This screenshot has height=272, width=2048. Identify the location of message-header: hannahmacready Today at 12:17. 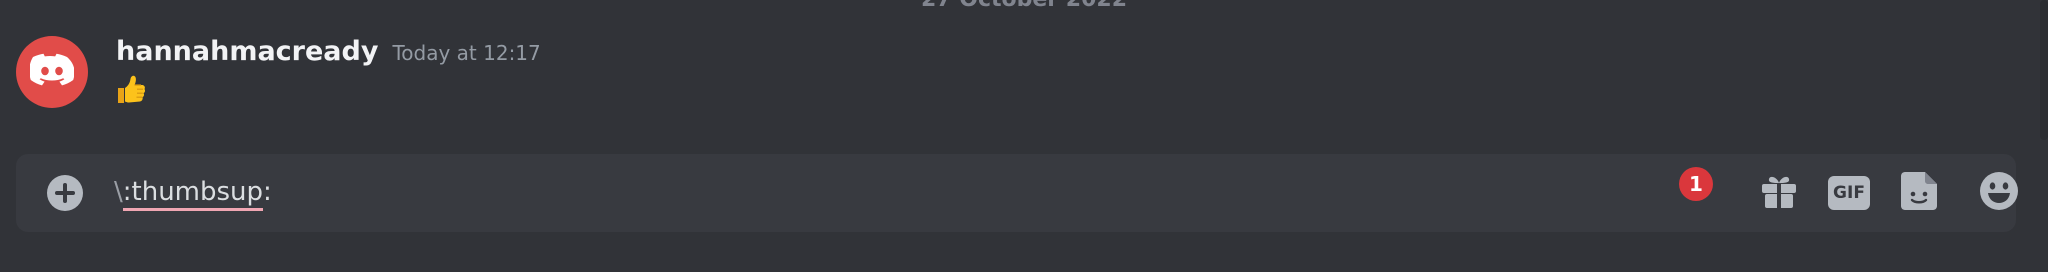
(328, 52).